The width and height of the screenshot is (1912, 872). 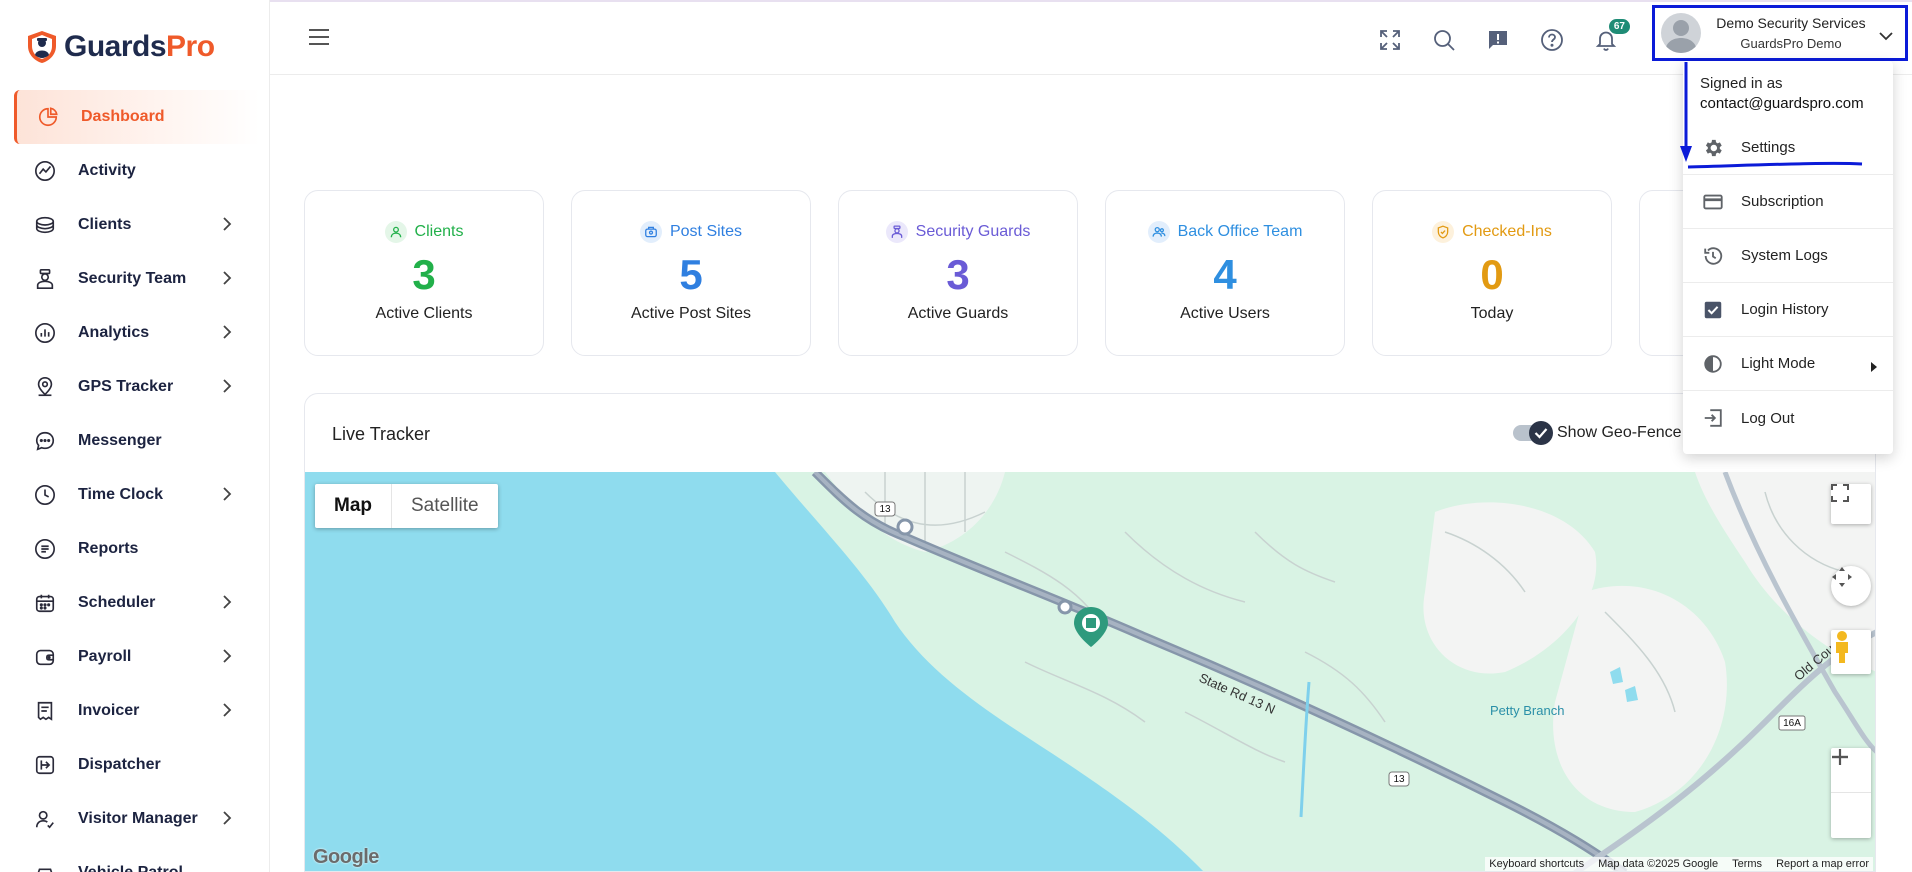 I want to click on check-icon, so click(x=1541, y=433).